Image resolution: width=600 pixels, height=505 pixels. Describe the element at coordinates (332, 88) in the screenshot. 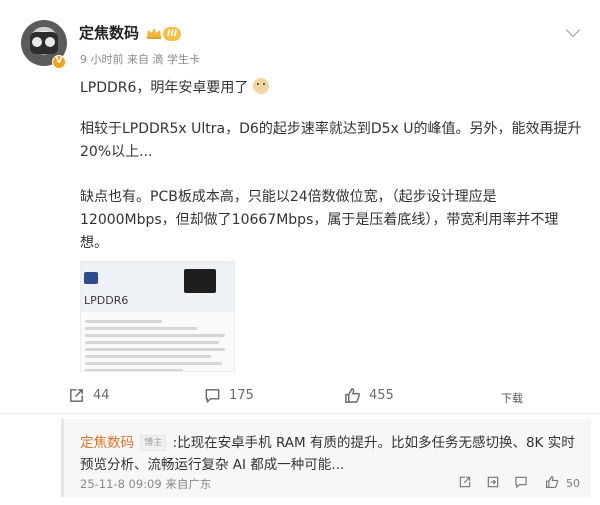

I see `post-text-line1: LPDDR6，明年安卓要用了` at that location.